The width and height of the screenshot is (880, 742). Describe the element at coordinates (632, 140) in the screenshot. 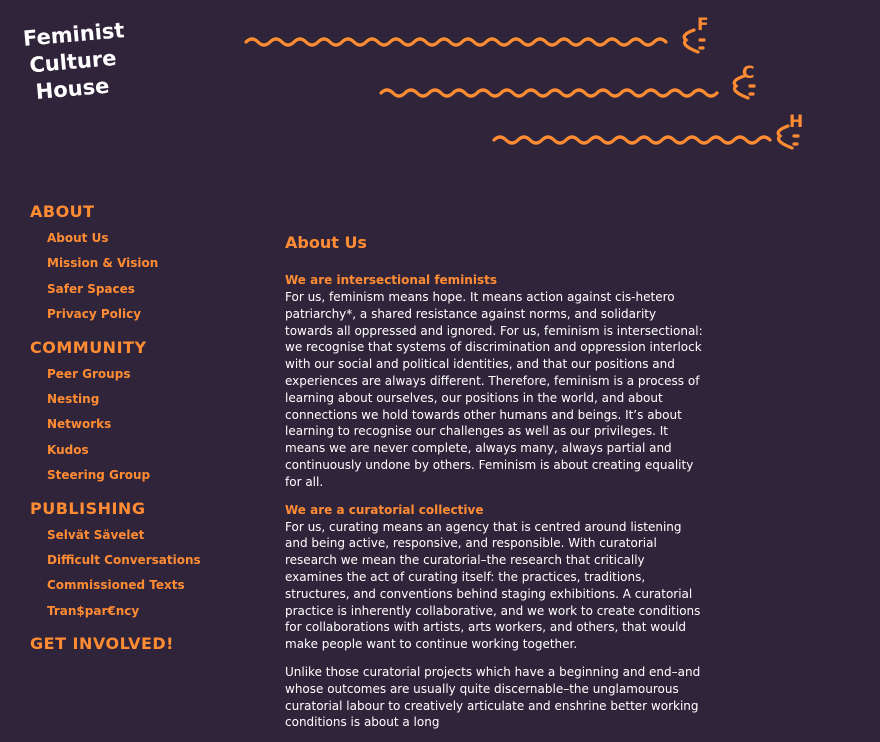

I see `squiggle-line-h` at that location.